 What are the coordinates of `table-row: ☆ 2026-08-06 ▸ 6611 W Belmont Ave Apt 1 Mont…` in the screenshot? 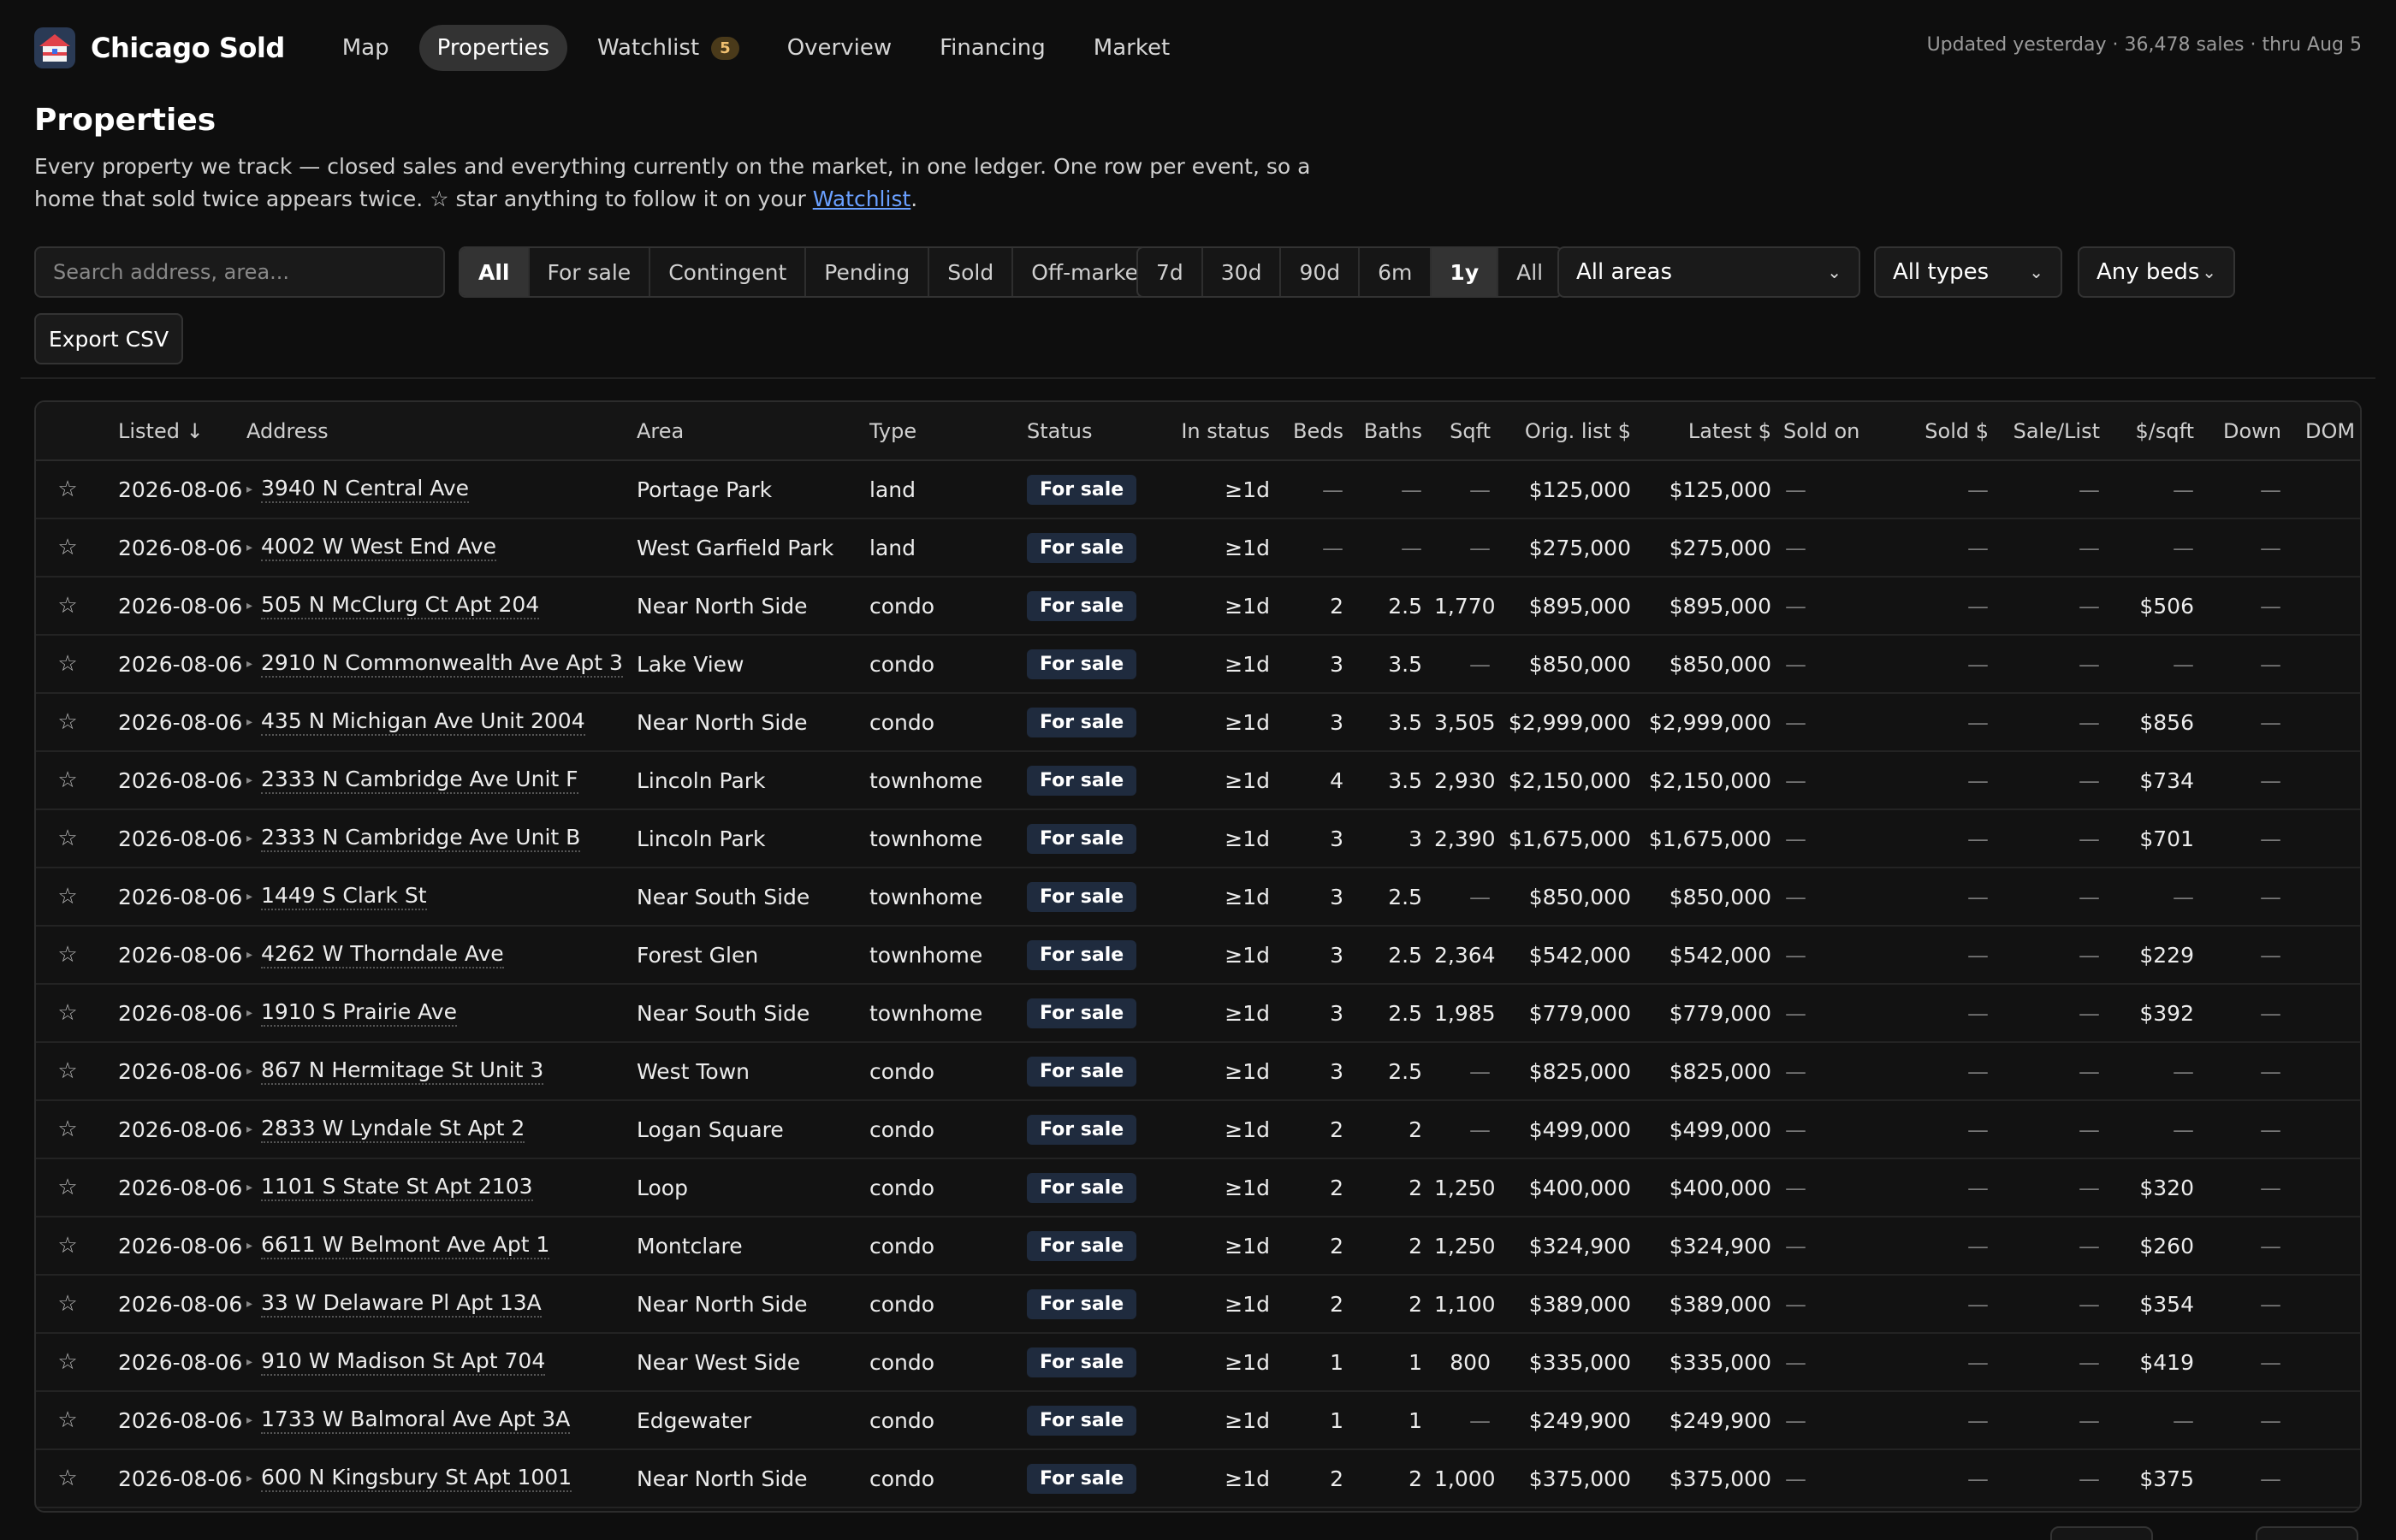 It's located at (1198, 1246).